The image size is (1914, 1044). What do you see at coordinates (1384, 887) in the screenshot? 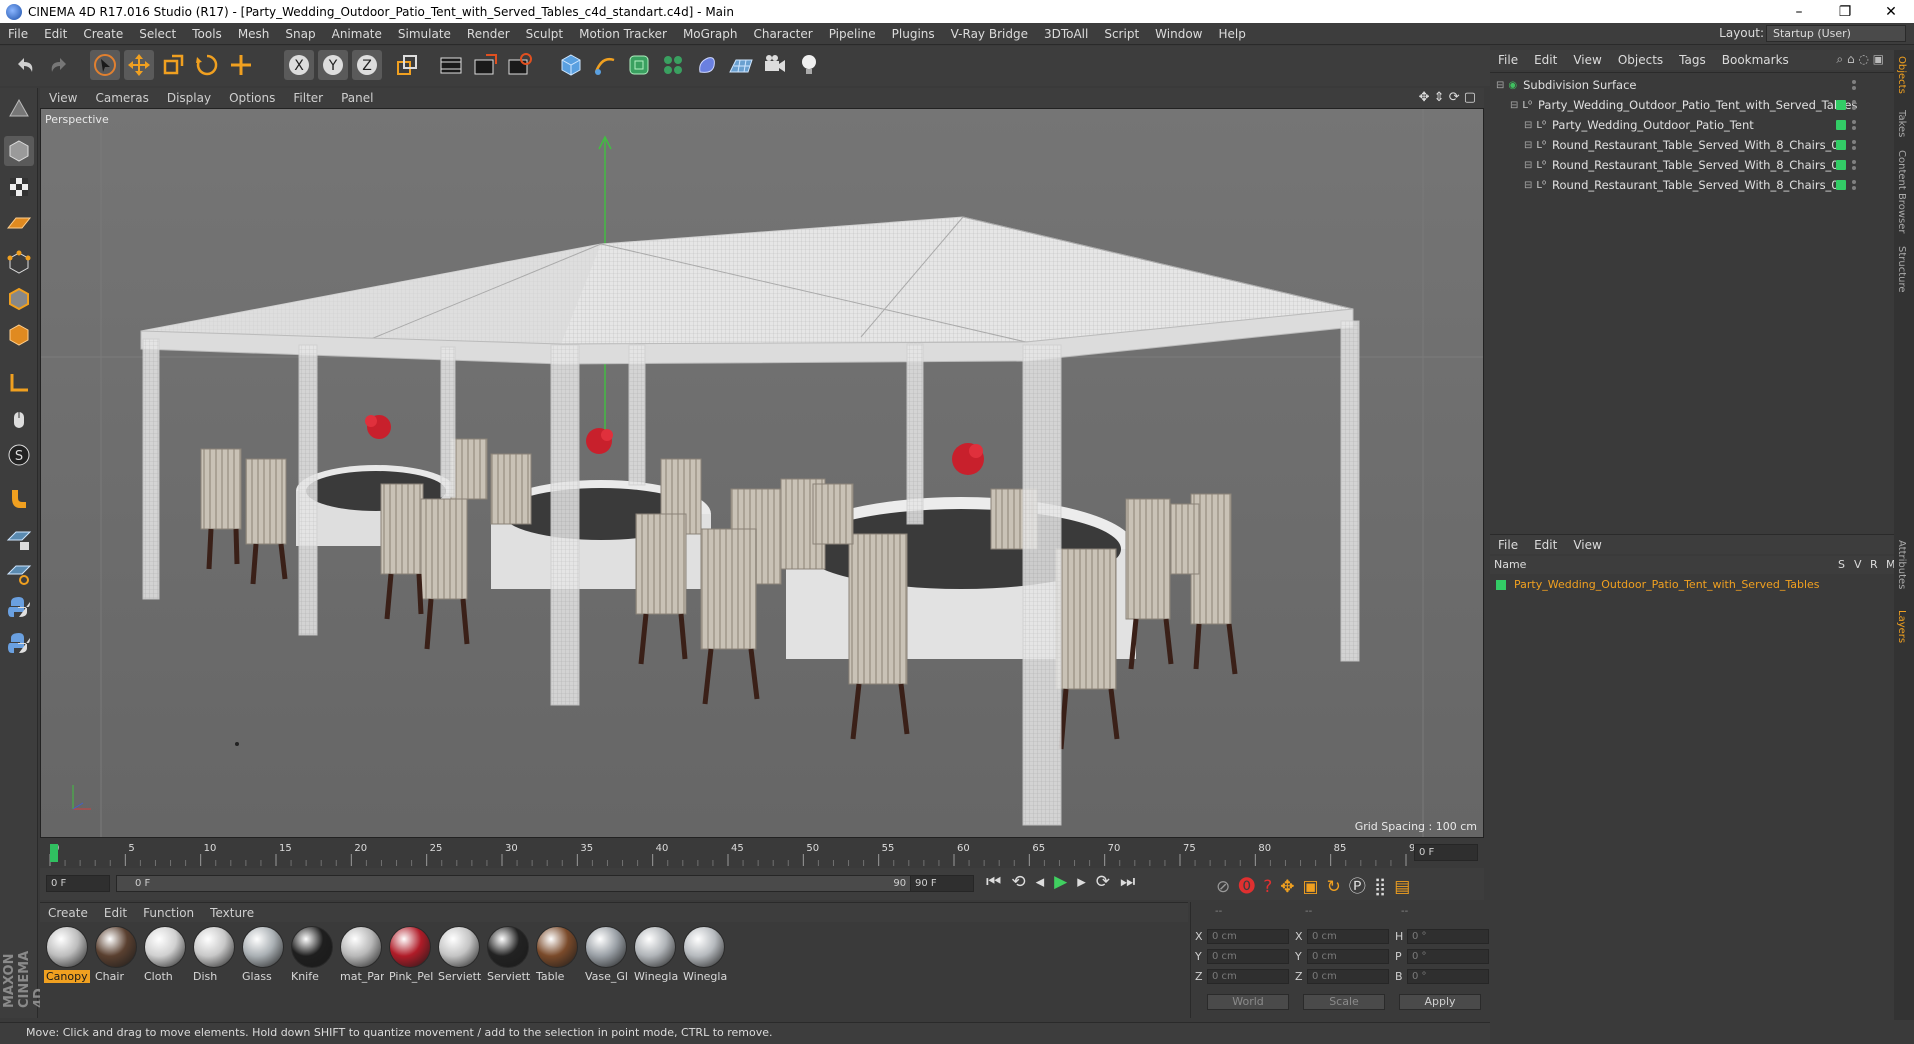
I see `key-pla-icon: ⣿` at bounding box center [1384, 887].